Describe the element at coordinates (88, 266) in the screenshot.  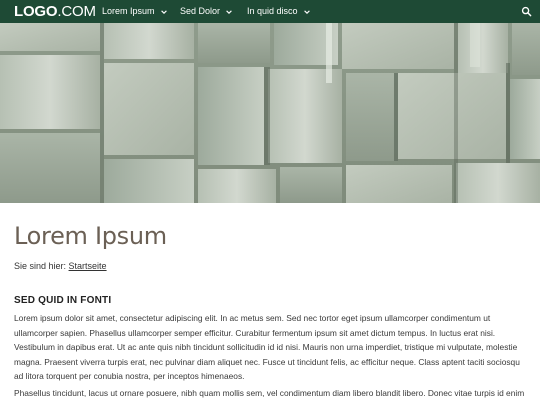
I see `breadcrumb-link-home: Startseite` at that location.